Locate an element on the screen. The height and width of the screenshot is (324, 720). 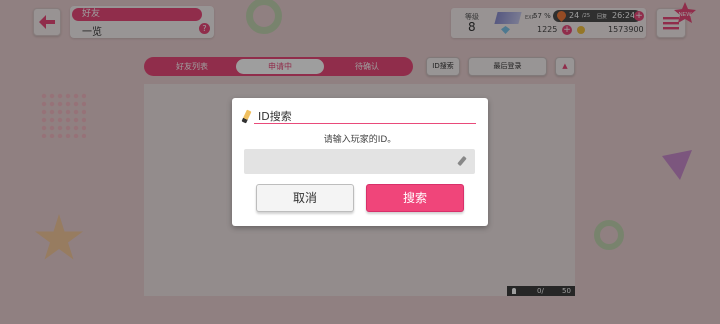
dialog-title: ID搜索 is located at coordinates (275, 116).